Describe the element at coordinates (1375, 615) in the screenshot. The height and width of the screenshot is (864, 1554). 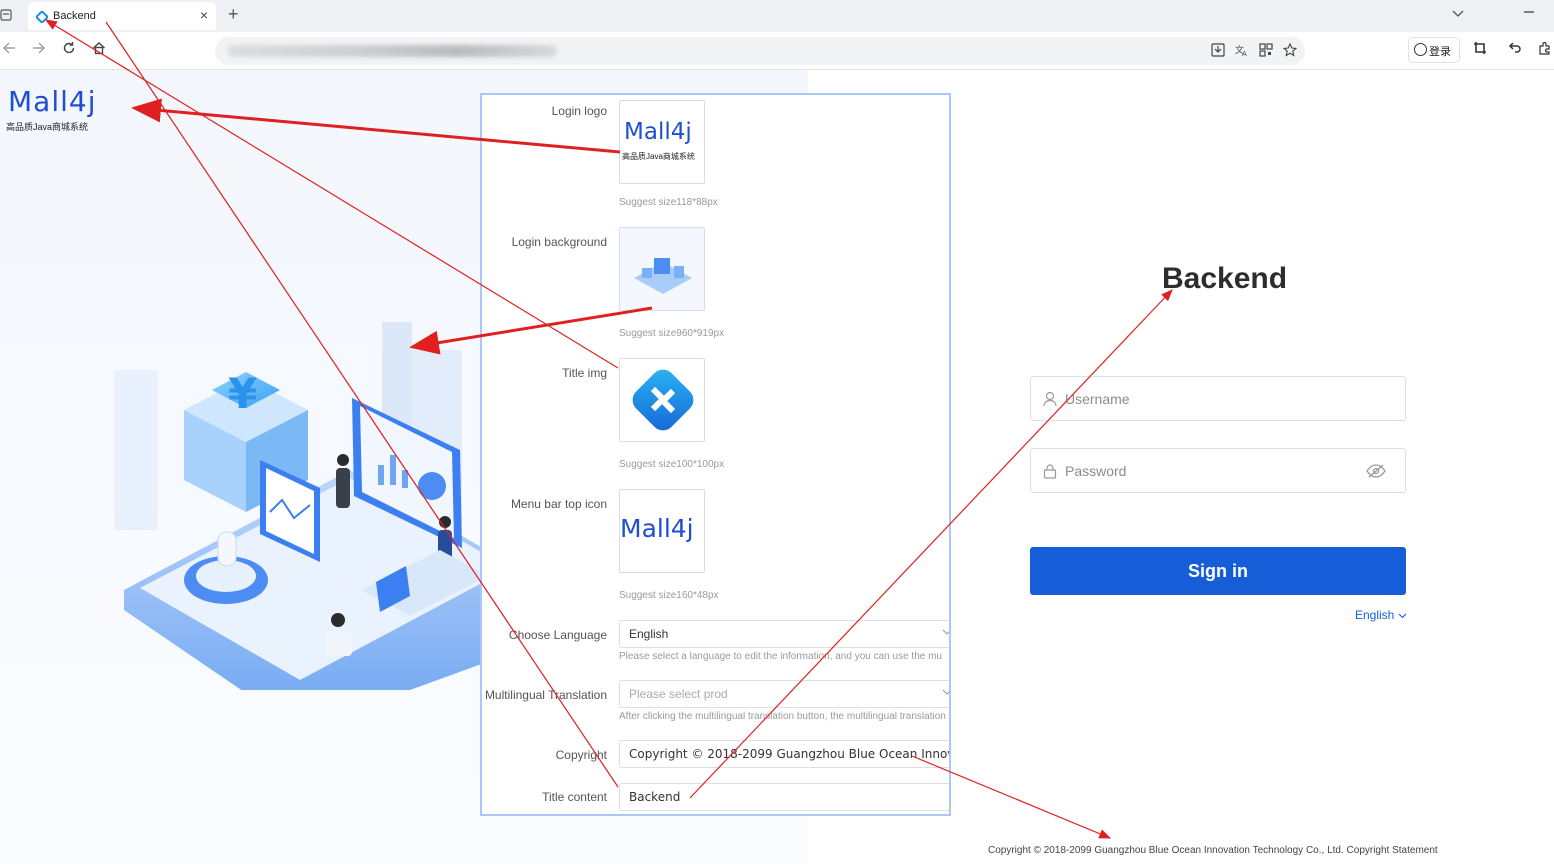
I see `language-switch-label: English` at that location.